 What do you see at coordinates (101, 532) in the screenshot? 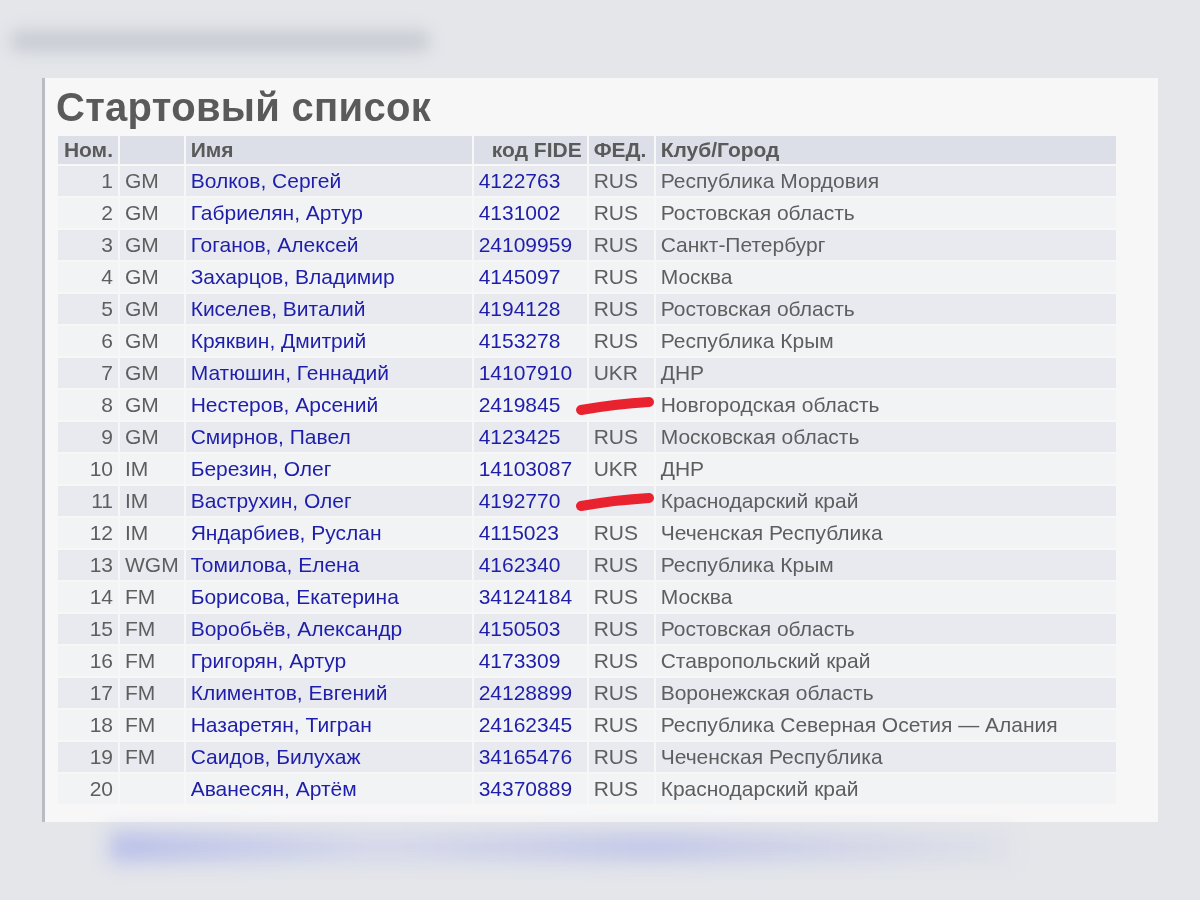
I see `row-number: 12` at bounding box center [101, 532].